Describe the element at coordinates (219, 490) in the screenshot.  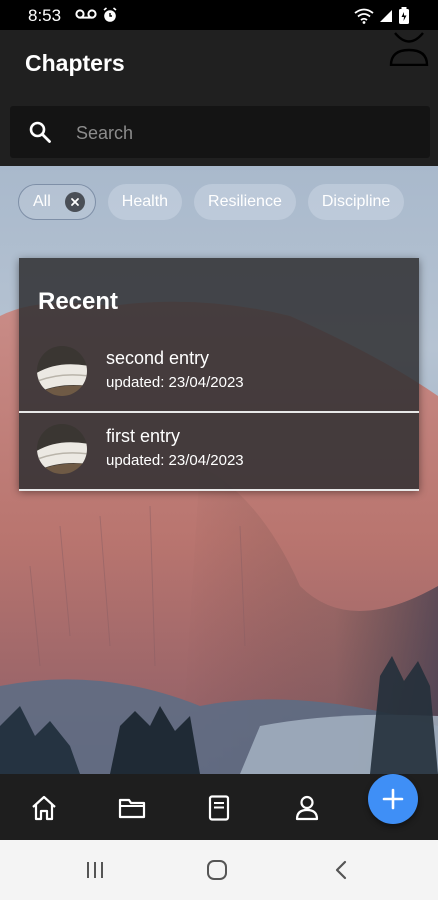
I see `divider` at that location.